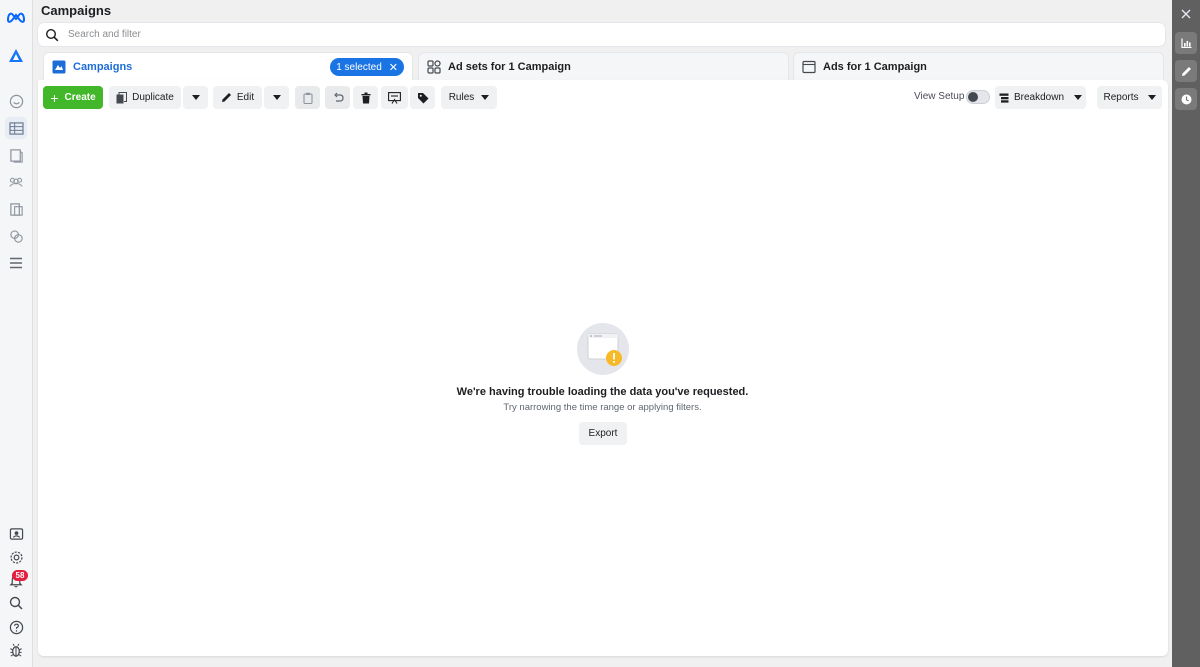 Image resolution: width=1200 pixels, height=667 pixels. What do you see at coordinates (16, 128) in the screenshot?
I see `campaigns-table-icon` at bounding box center [16, 128].